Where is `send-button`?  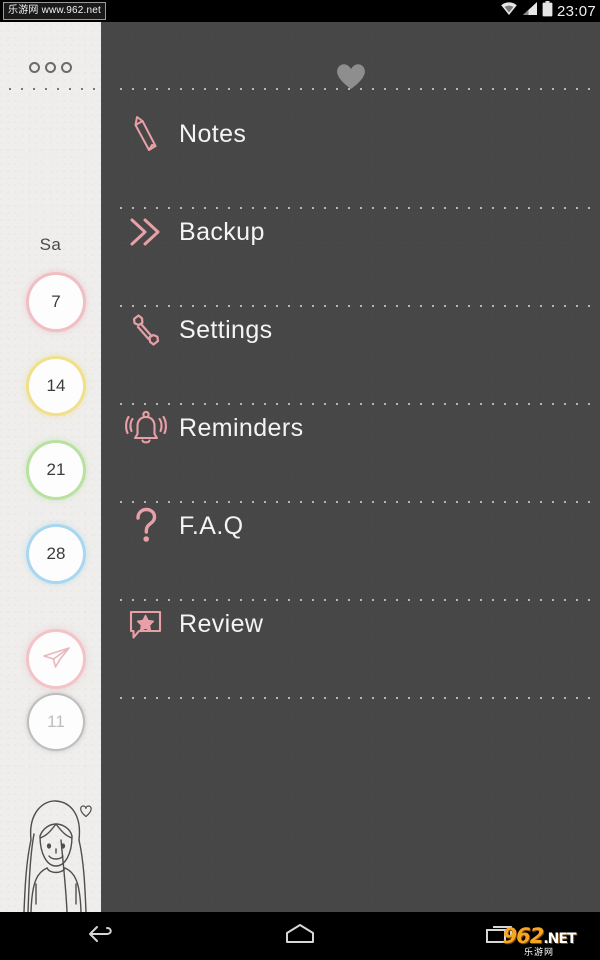
send-button is located at coordinates (56, 659).